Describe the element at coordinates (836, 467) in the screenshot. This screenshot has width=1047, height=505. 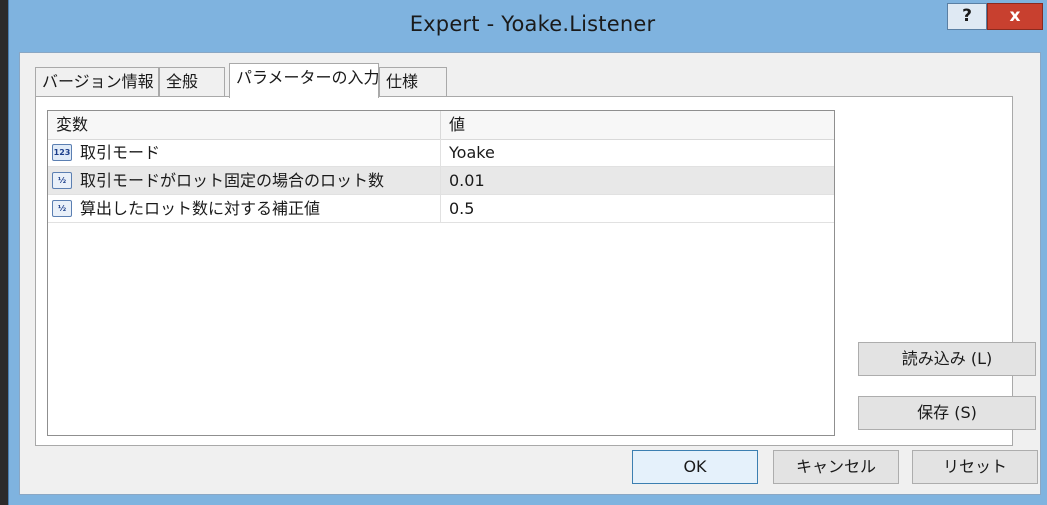
I see `cancel-button: キャンセル` at that location.